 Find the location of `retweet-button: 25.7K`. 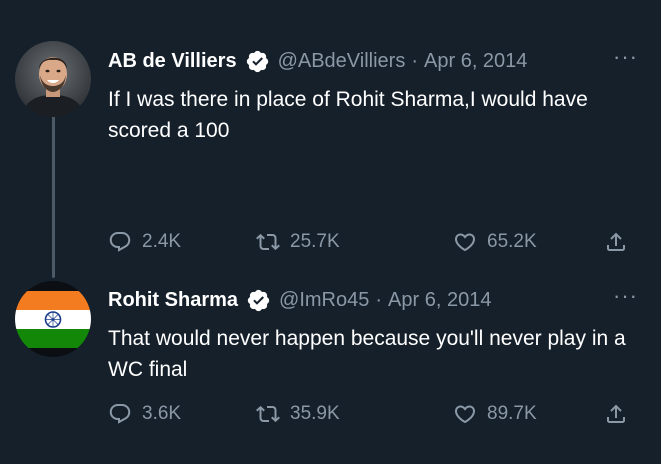

retweet-button: 25.7K is located at coordinates (298, 242).